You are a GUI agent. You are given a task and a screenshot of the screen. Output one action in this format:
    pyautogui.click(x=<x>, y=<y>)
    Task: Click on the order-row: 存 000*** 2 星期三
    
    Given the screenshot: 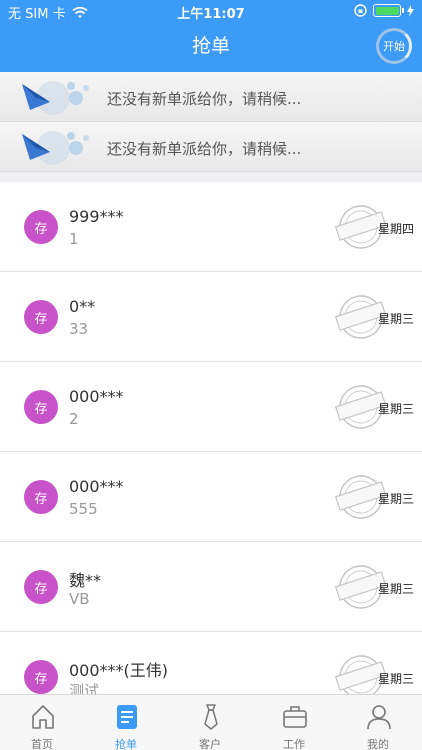 What is the action you would take?
    pyautogui.click(x=211, y=407)
    